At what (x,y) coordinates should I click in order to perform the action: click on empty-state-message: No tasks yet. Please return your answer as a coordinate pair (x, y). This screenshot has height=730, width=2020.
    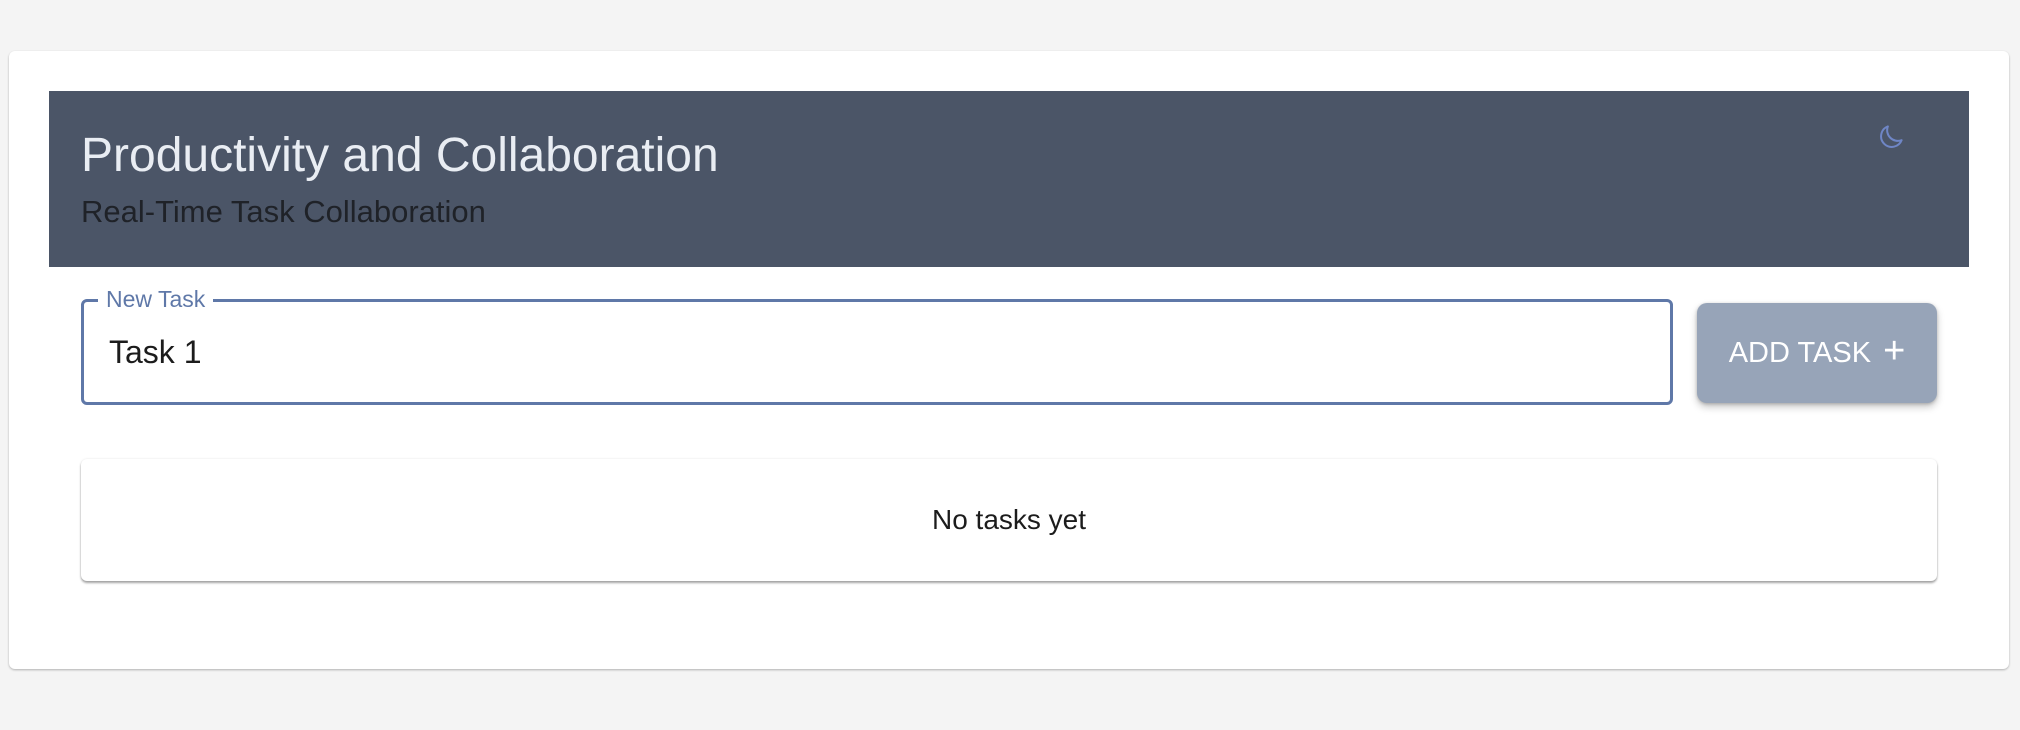
    Looking at the image, I should click on (1009, 519).